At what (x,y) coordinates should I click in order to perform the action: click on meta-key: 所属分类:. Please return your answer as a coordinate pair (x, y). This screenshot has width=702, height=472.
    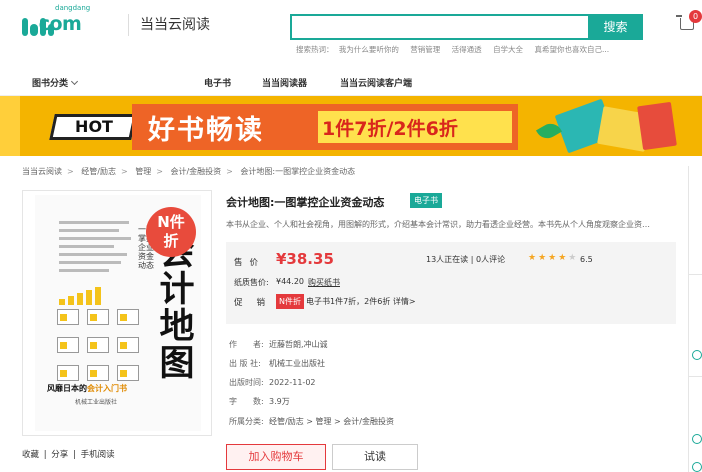
    Looking at the image, I should click on (246, 421).